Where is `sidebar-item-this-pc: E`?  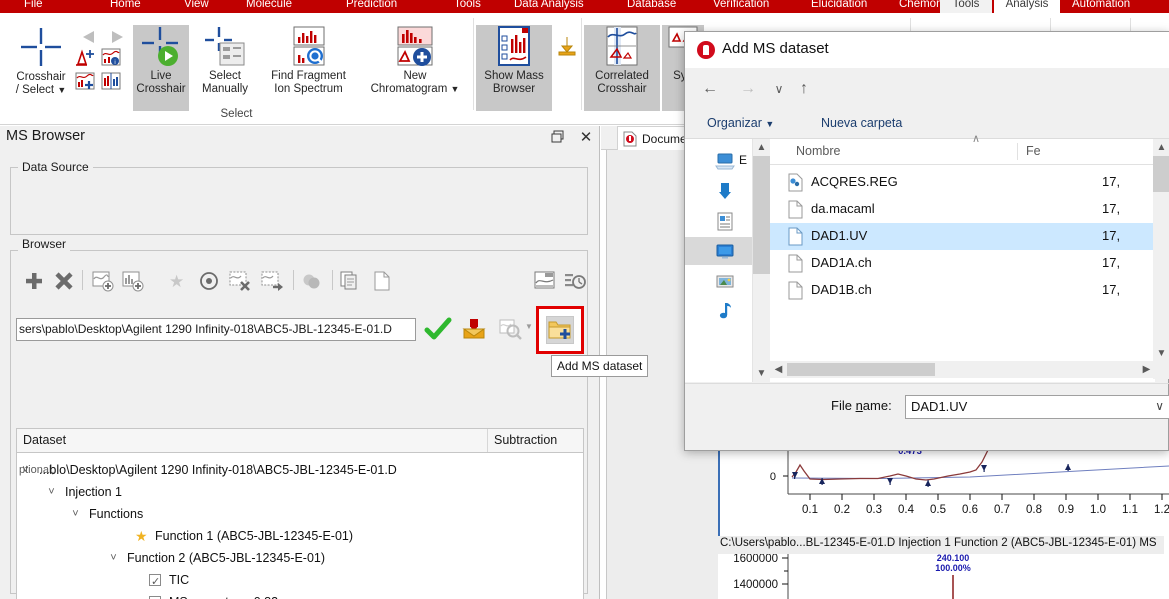
sidebar-item-this-pc: E is located at coordinates (718, 161).